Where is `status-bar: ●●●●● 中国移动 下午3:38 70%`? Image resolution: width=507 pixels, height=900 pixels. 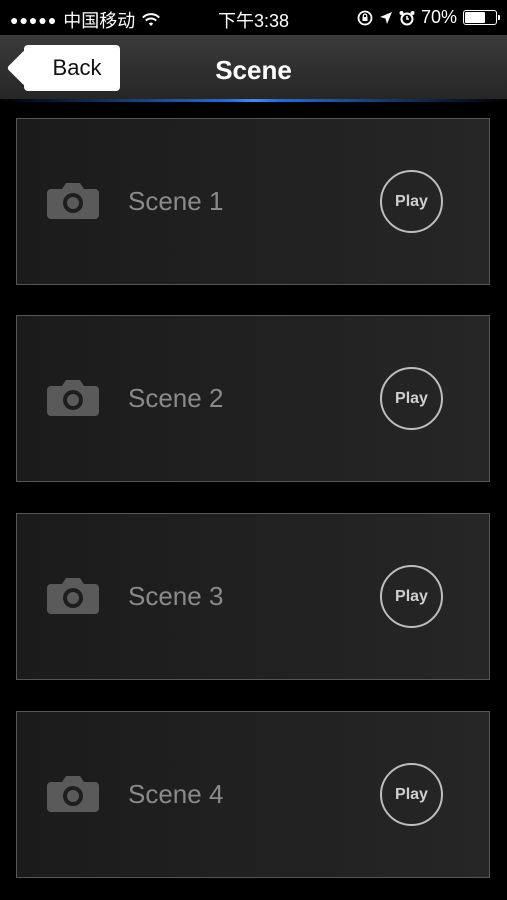 status-bar: ●●●●● 中国移动 下午3:38 70% is located at coordinates (253, 17).